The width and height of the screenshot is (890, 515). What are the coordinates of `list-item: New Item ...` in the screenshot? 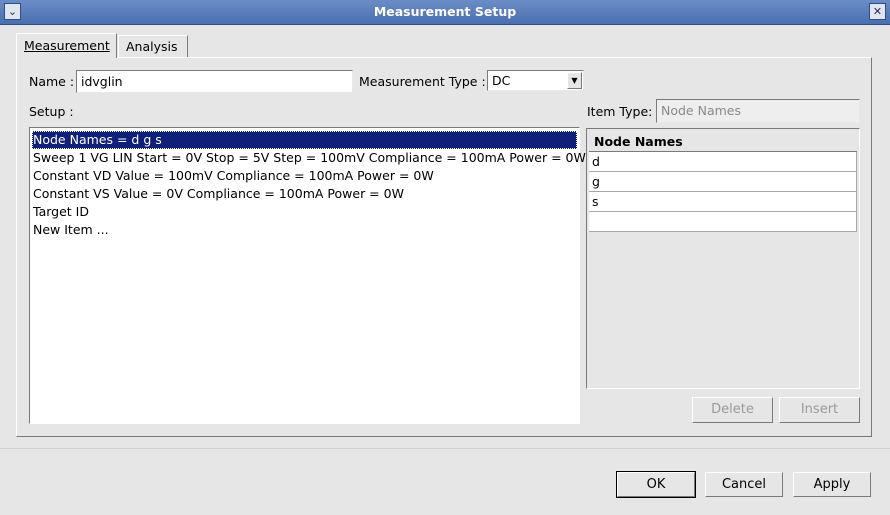 It's located at (304, 230).